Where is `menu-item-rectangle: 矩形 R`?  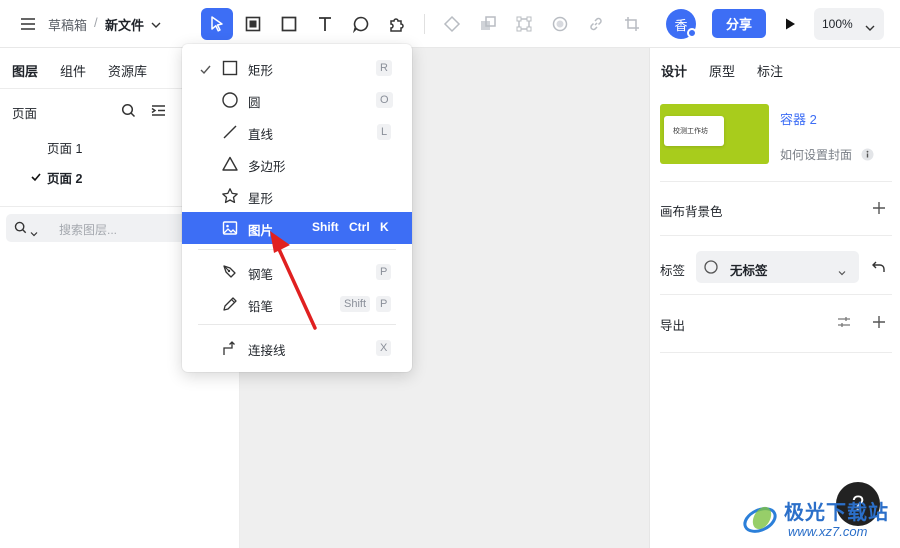 menu-item-rectangle: 矩形 R is located at coordinates (297, 68).